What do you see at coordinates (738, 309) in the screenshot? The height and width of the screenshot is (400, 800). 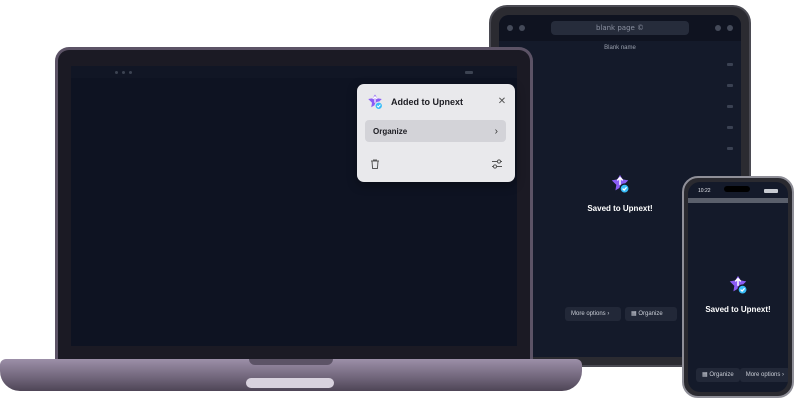 I see `saved-message: Saved to Upnext!` at bounding box center [738, 309].